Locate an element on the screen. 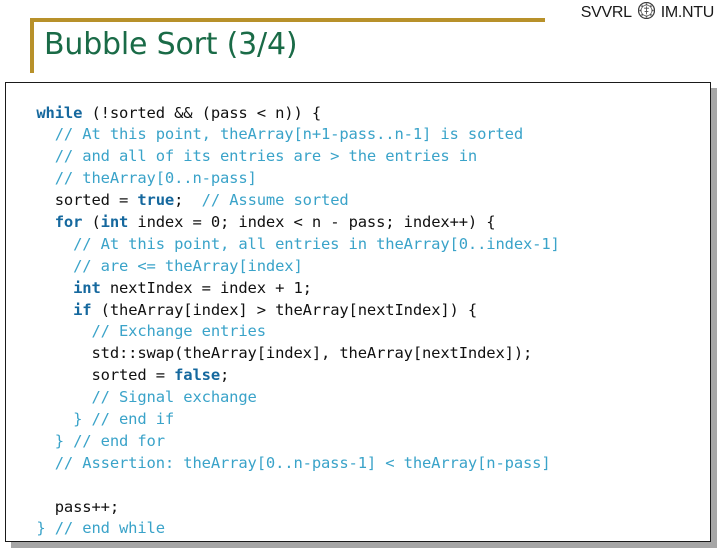 The height and width of the screenshot is (548, 720). code-line: sorted = true; // Assume sorted is located at coordinates (363, 201).